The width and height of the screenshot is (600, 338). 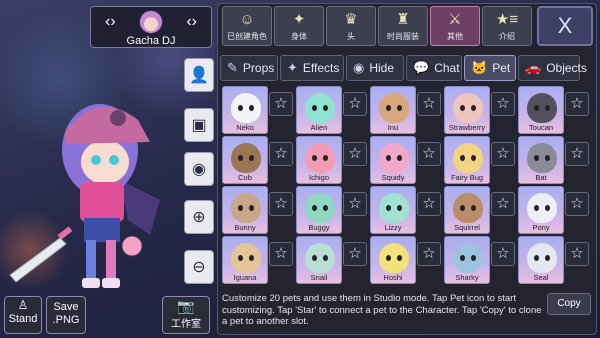 I want to click on category-label: 其他, so click(x=455, y=36).